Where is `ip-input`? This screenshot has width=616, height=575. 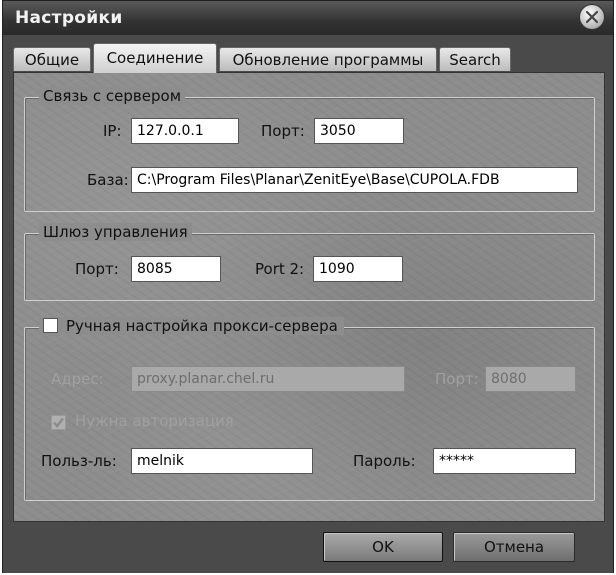
ip-input is located at coordinates (185, 131).